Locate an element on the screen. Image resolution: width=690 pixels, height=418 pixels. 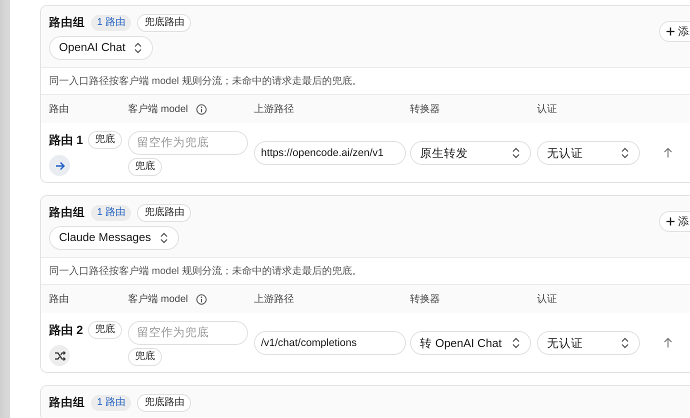
protocol-select: Claude Messages is located at coordinates (114, 238).